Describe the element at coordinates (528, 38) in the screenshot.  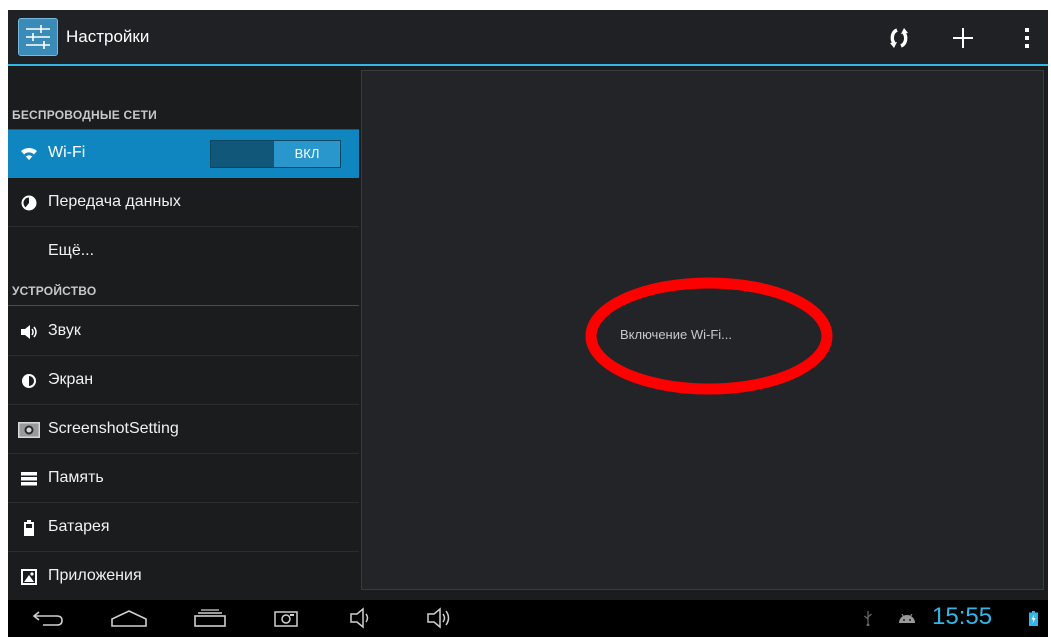
I see `action-bar: Настройки` at that location.